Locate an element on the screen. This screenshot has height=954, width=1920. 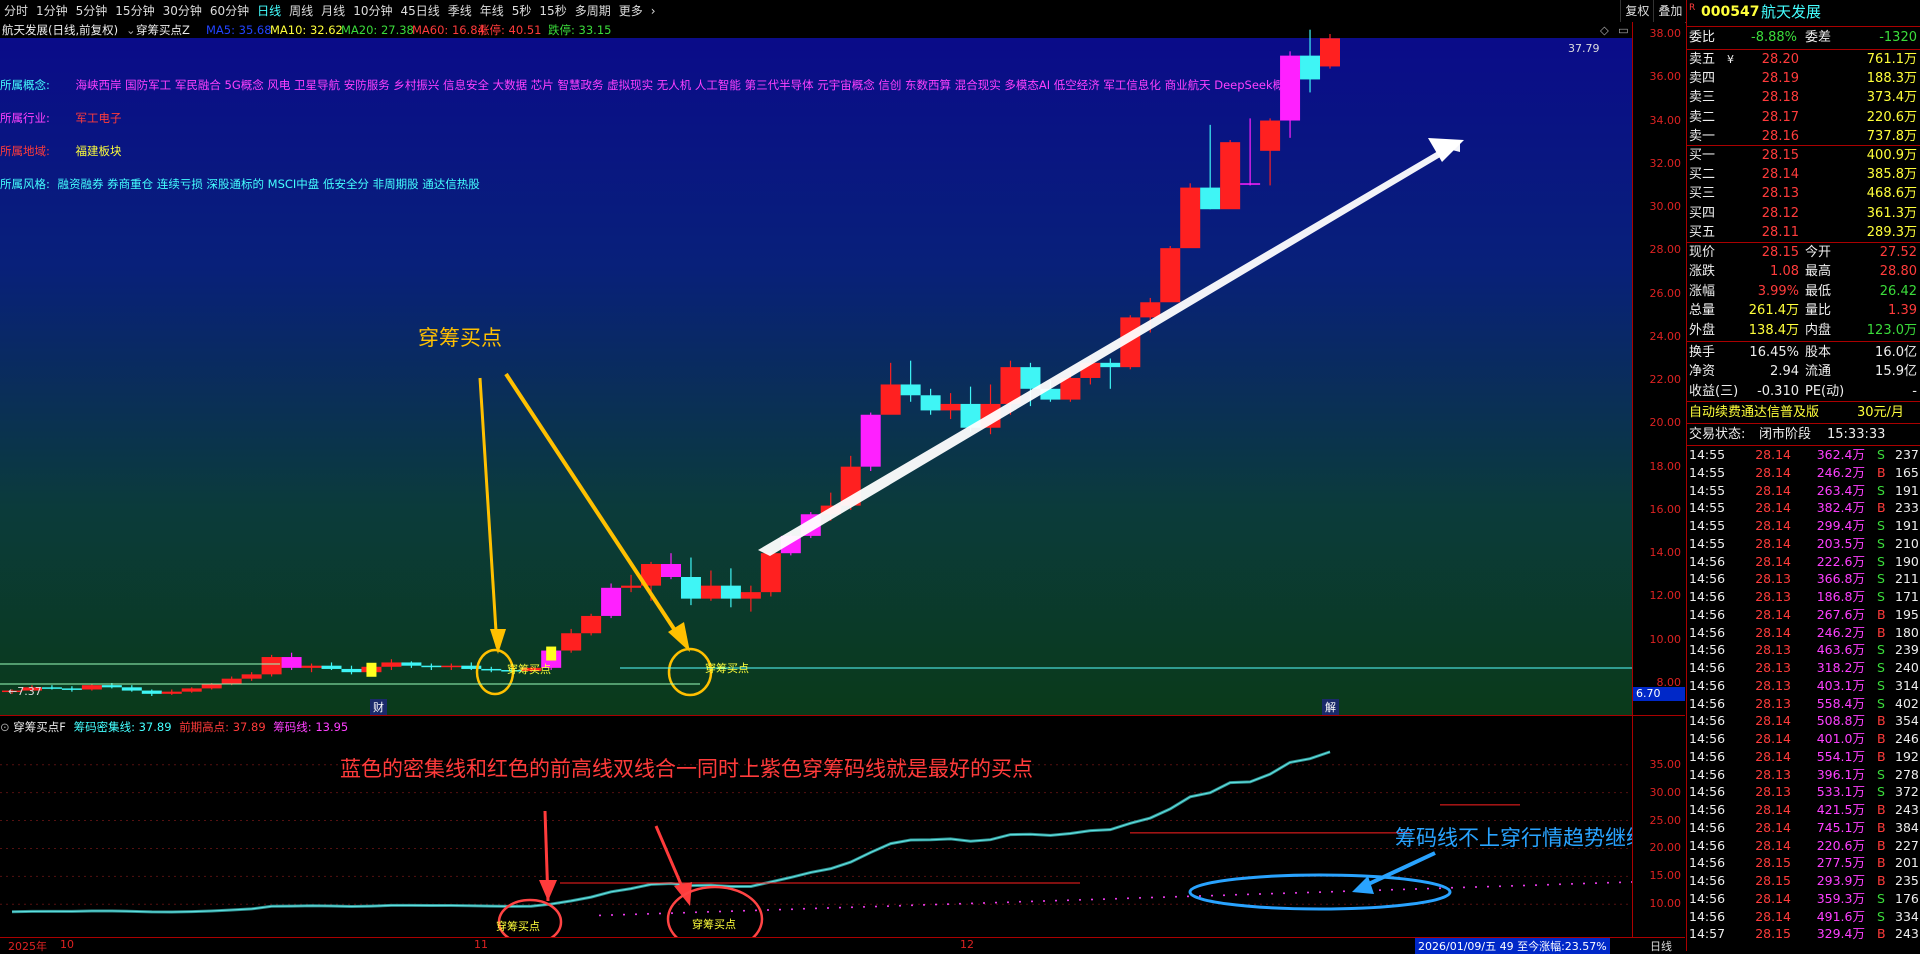
asks-row: 卖三 28.18 373.4万 is located at coordinates (1803, 97).